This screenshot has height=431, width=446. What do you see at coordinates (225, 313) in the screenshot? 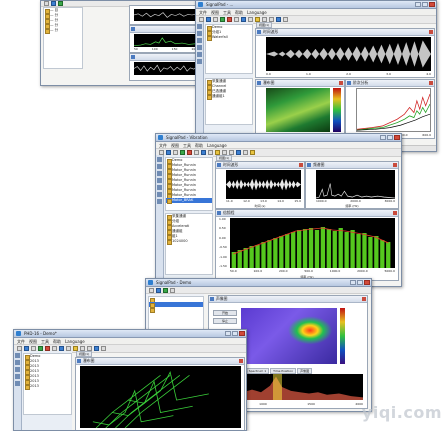
I see `start-button: 开始` at bounding box center [225, 313].